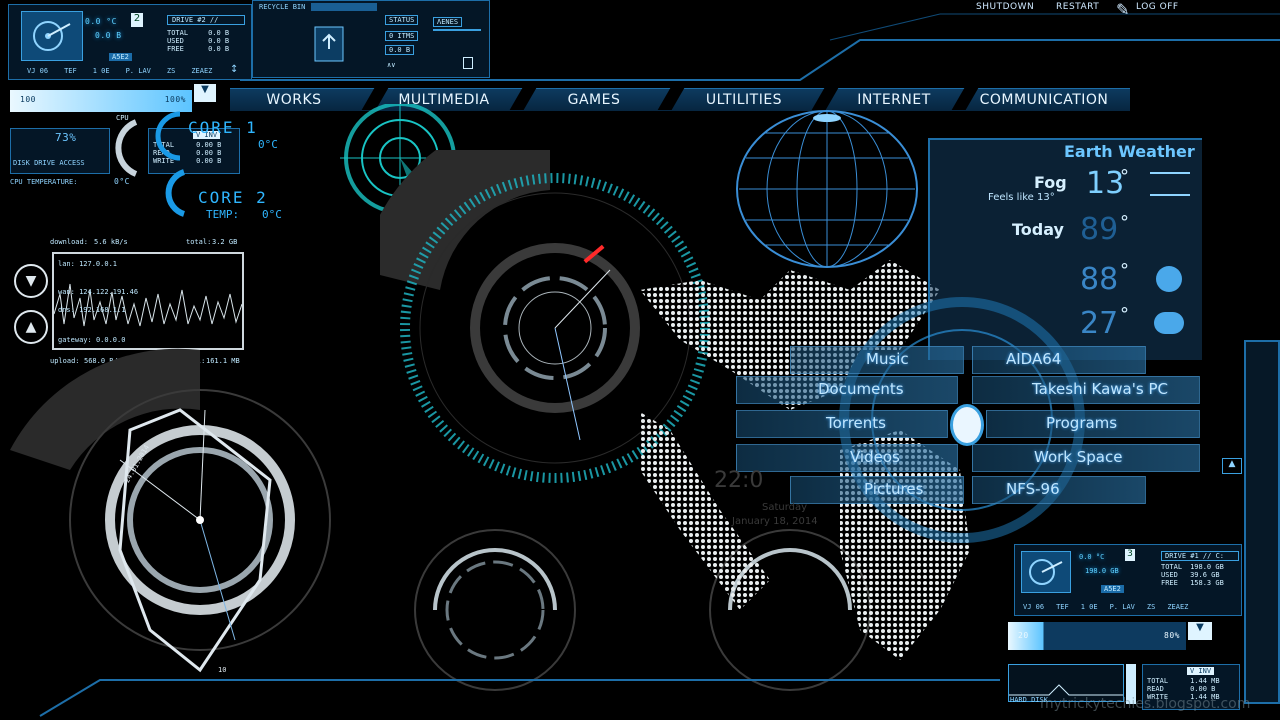  I want to click on drive1-free: 158.3 GB, so click(1207, 583).